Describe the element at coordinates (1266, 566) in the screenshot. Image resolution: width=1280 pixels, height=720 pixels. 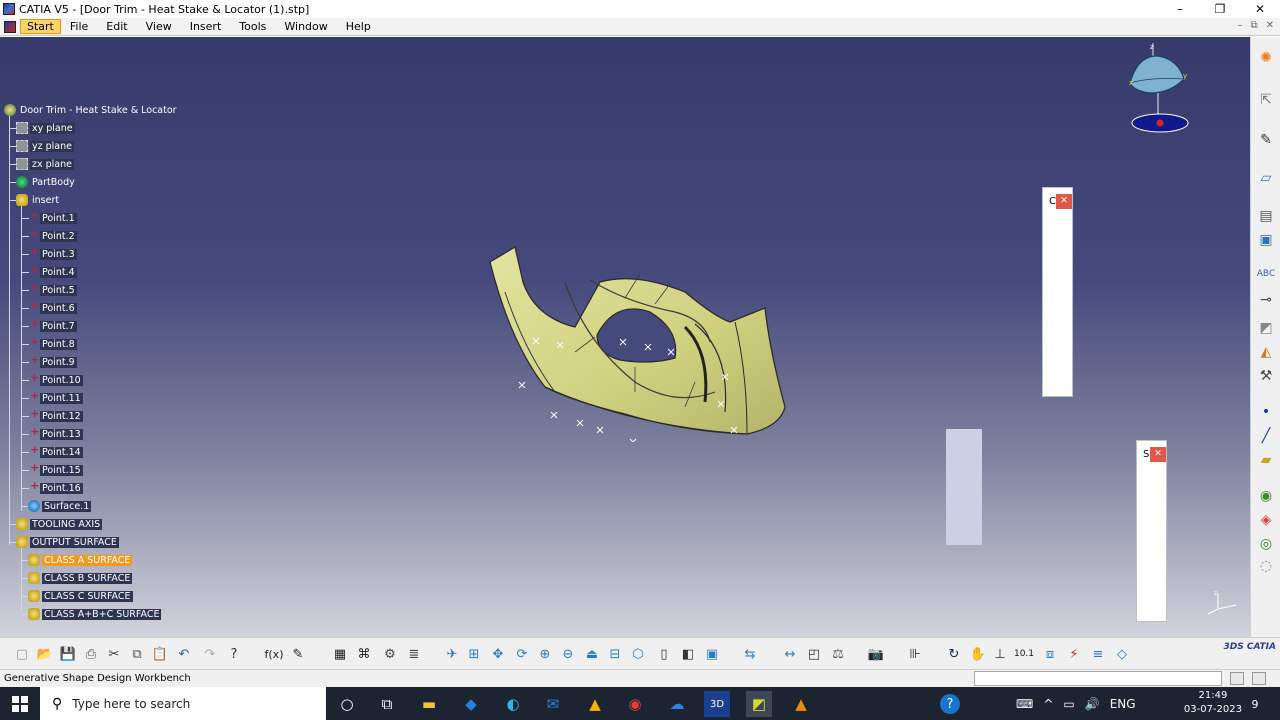
I see `disabled-tool-icon: ◌` at that location.